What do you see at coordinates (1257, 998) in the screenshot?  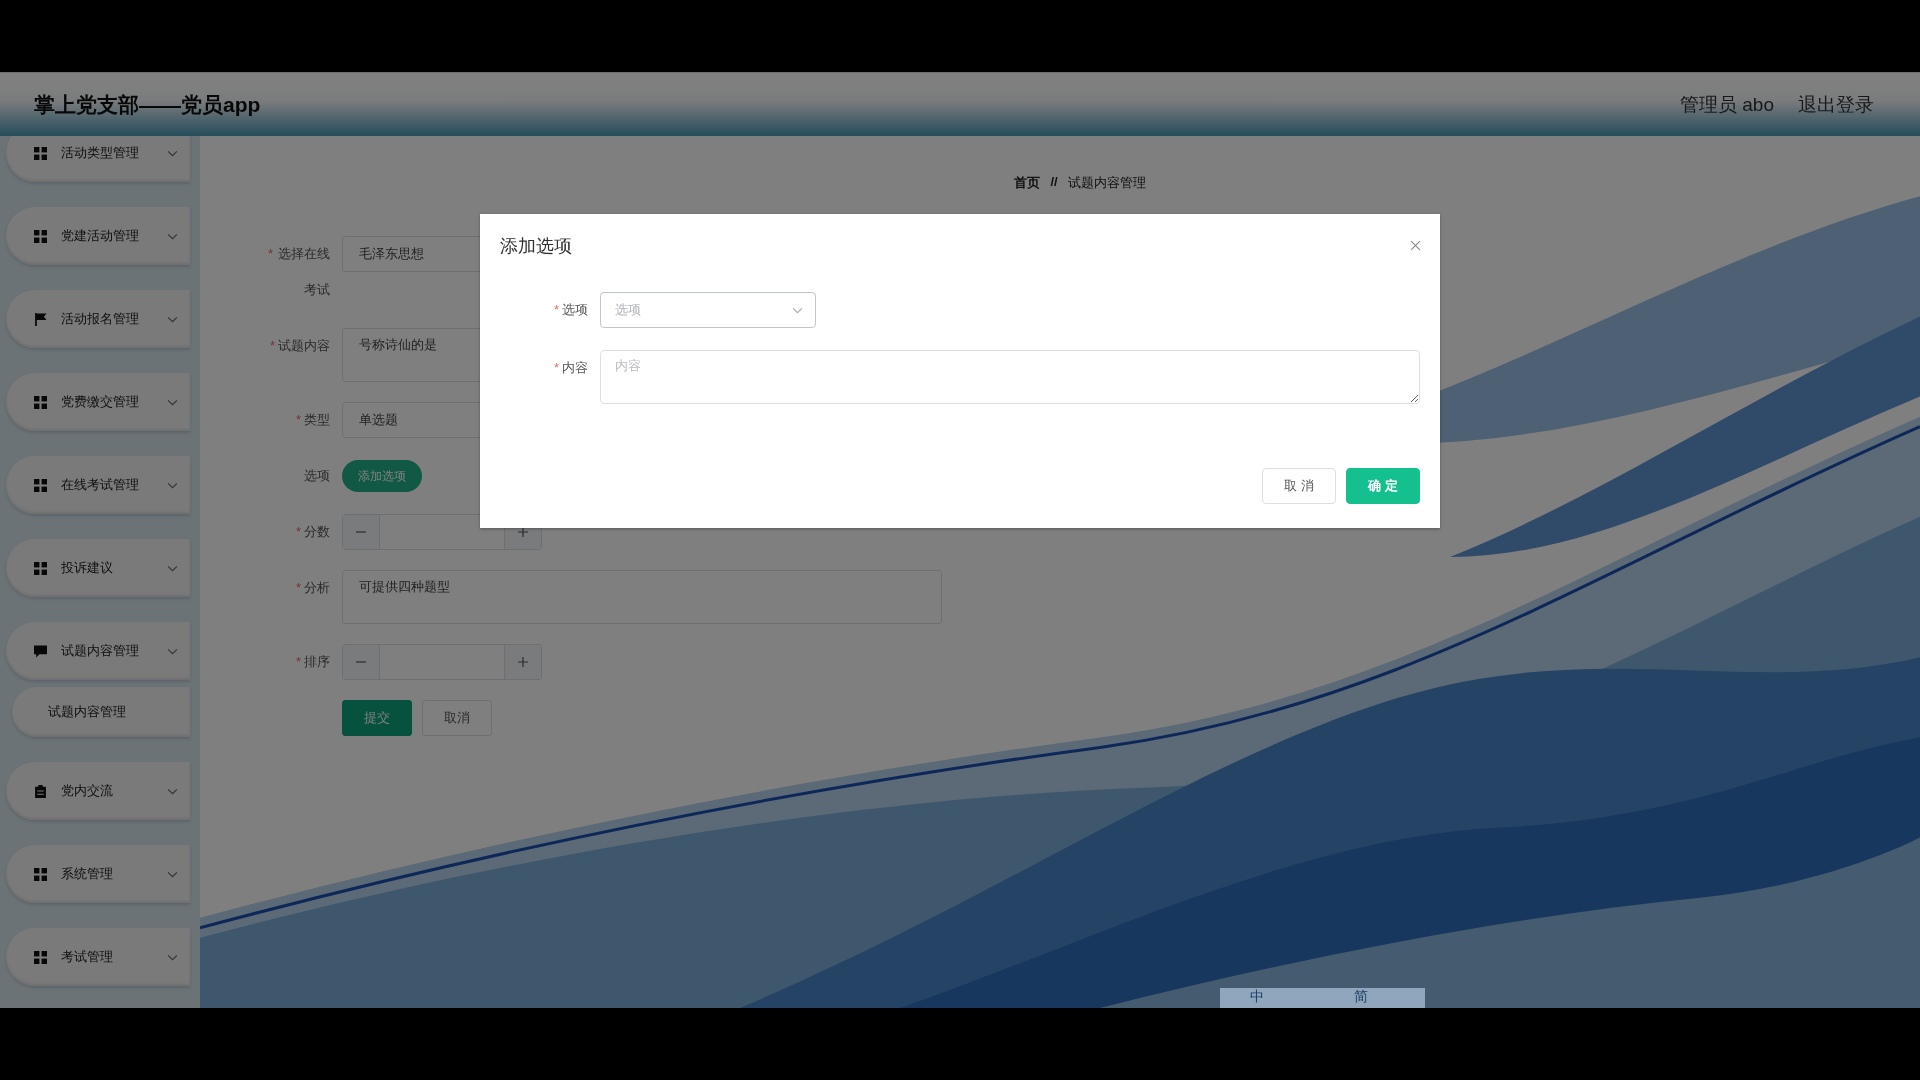 I see `input-mode-toggle: 中` at bounding box center [1257, 998].